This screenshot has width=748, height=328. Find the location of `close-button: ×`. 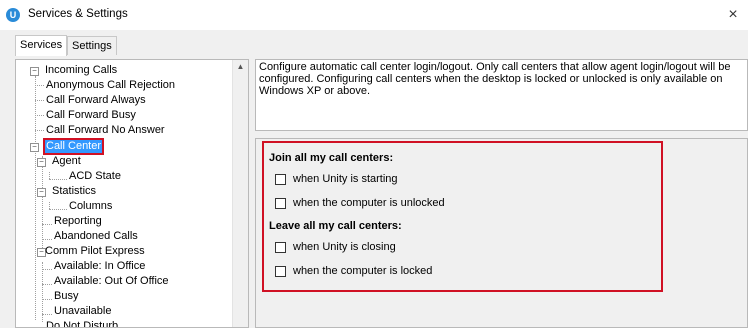

close-button: × is located at coordinates (733, 15).